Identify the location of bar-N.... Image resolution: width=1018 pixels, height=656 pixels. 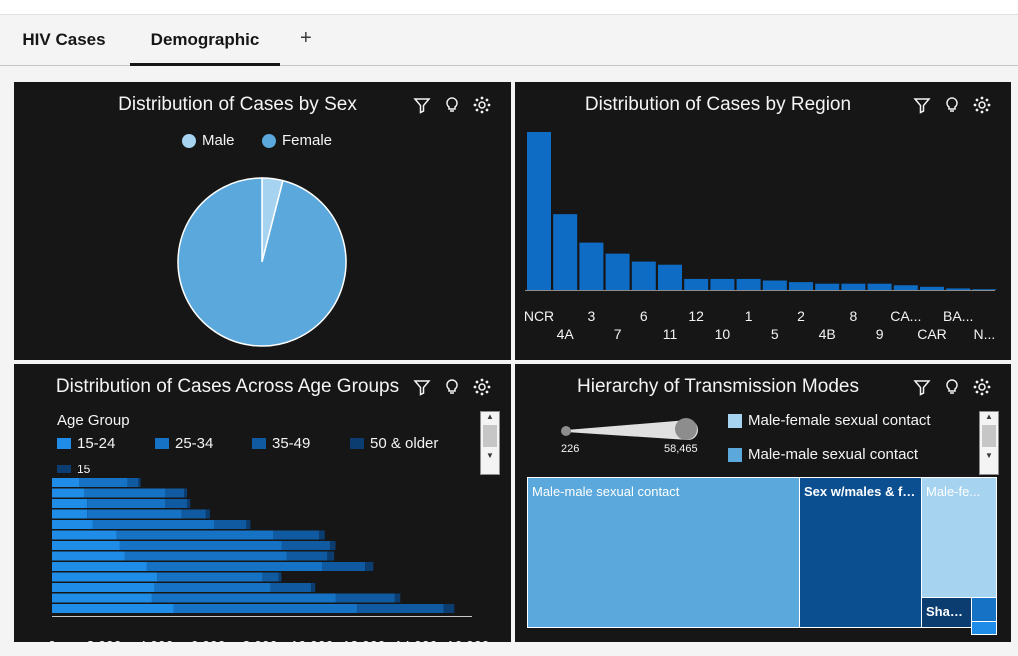
(984, 289).